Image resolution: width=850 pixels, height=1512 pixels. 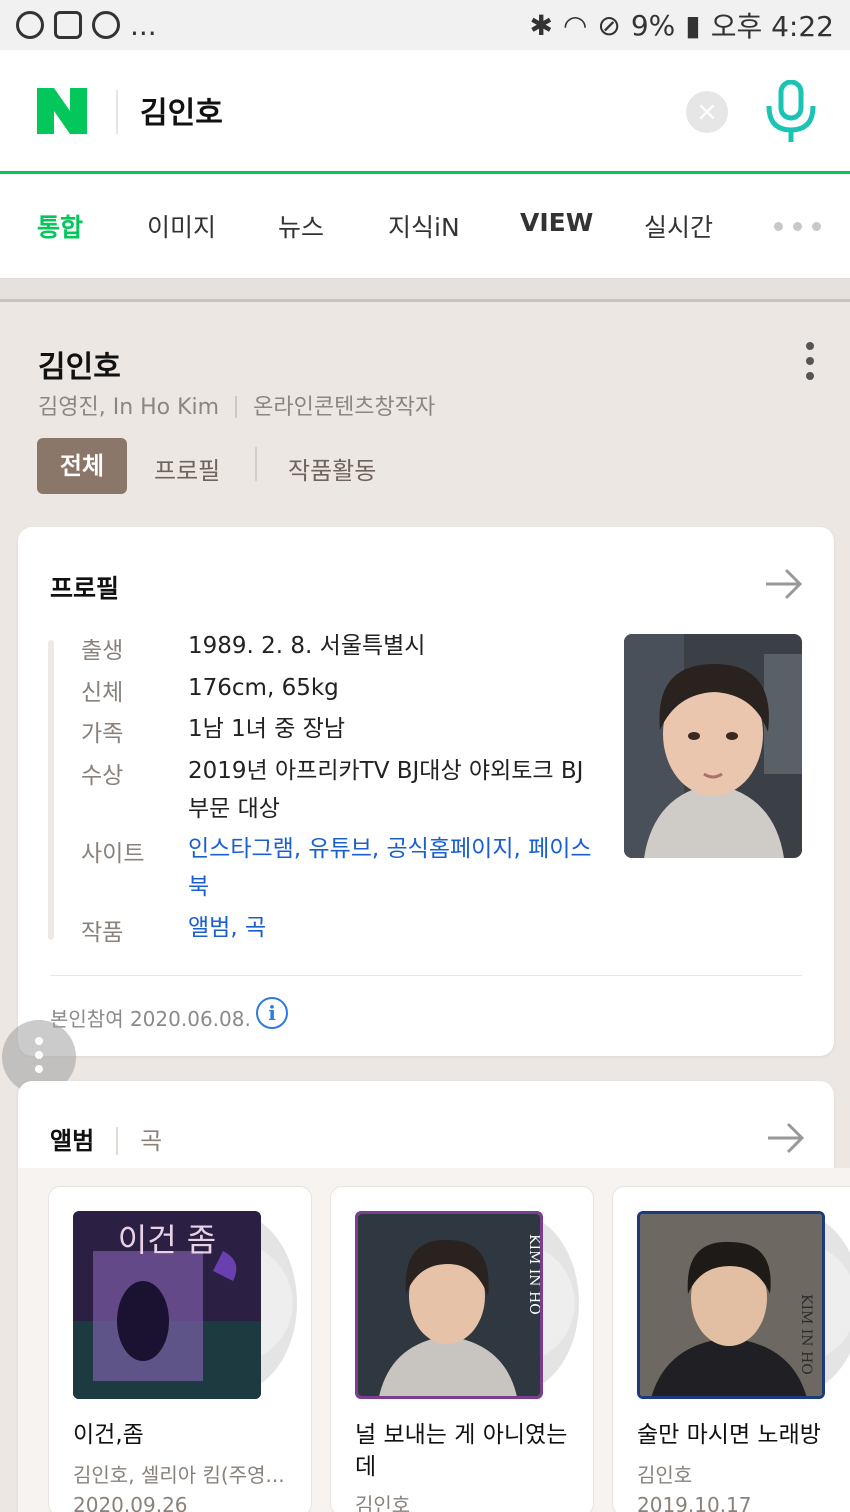 What do you see at coordinates (678, 226) in the screenshot?
I see `tab-realtime: 실시간` at bounding box center [678, 226].